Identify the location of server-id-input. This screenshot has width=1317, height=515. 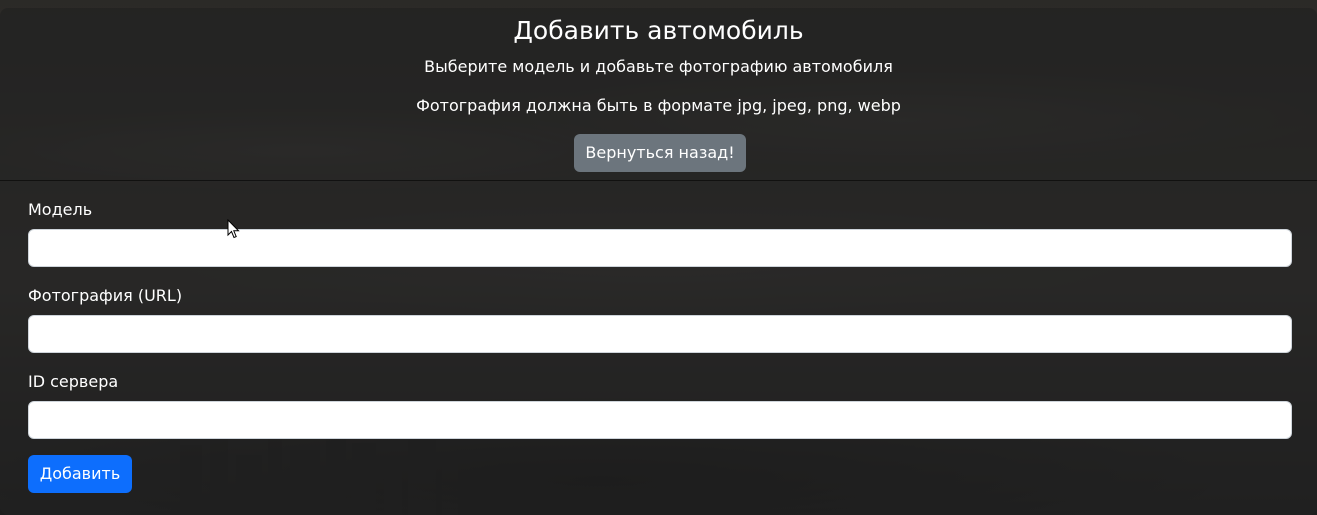
(660, 420).